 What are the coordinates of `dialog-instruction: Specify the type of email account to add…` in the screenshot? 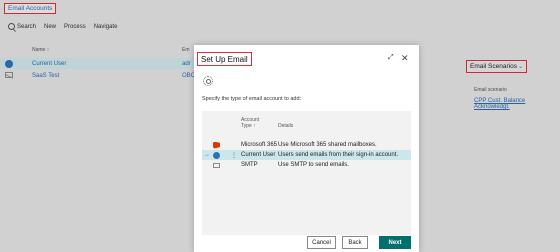 It's located at (252, 99).